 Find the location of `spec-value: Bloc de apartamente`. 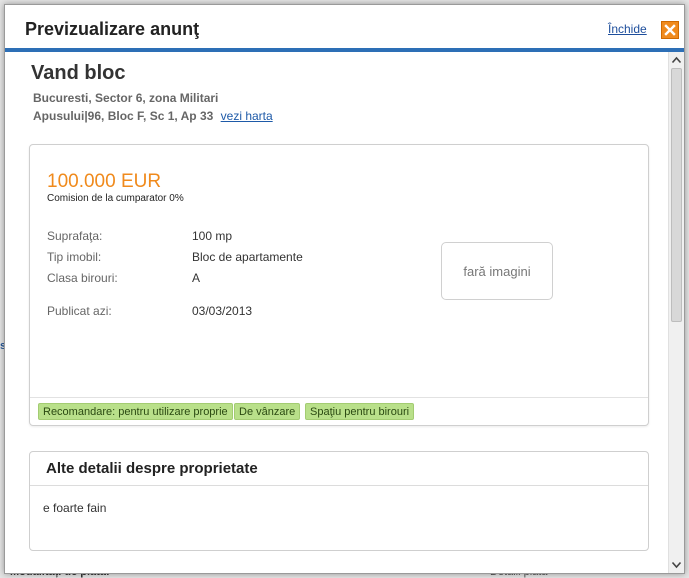

spec-value: Bloc de apartamente is located at coordinates (247, 257).